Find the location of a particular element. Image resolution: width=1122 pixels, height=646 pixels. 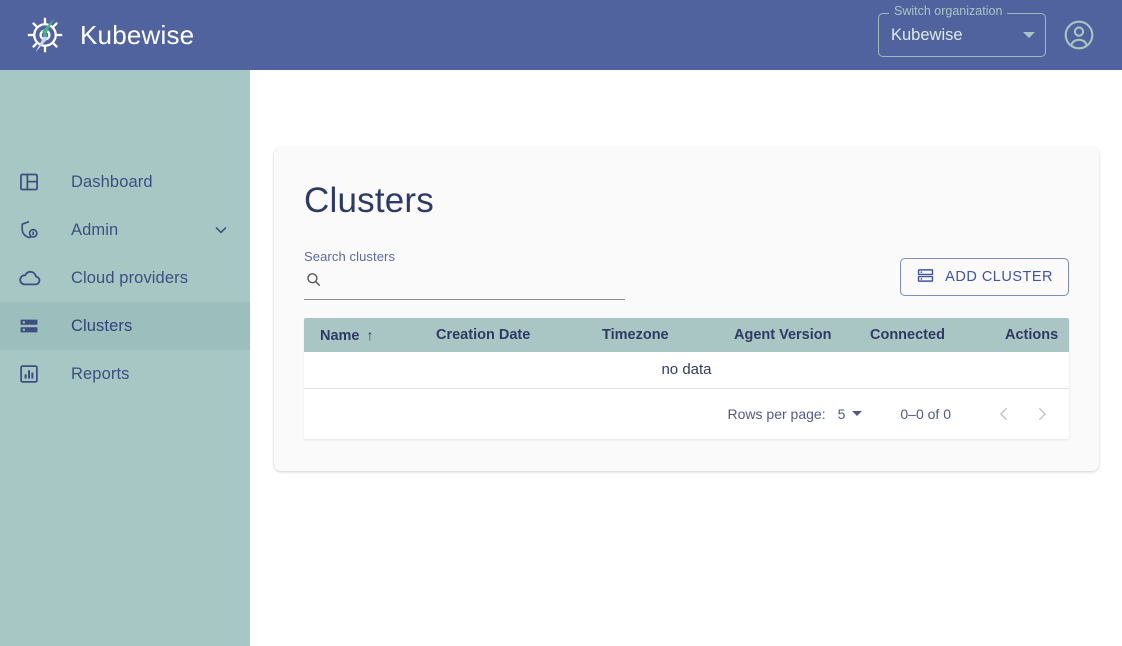

compass-helm-logo-icon is located at coordinates (45, 35).